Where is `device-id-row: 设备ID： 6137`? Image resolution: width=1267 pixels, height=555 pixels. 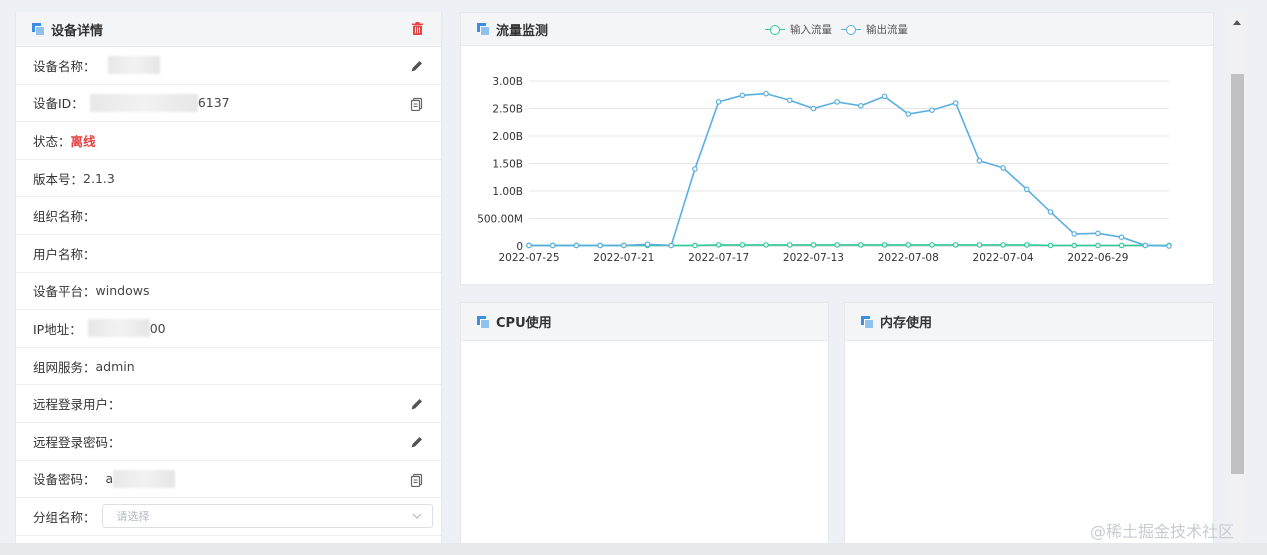 device-id-row: 设备ID： 6137 is located at coordinates (228, 104).